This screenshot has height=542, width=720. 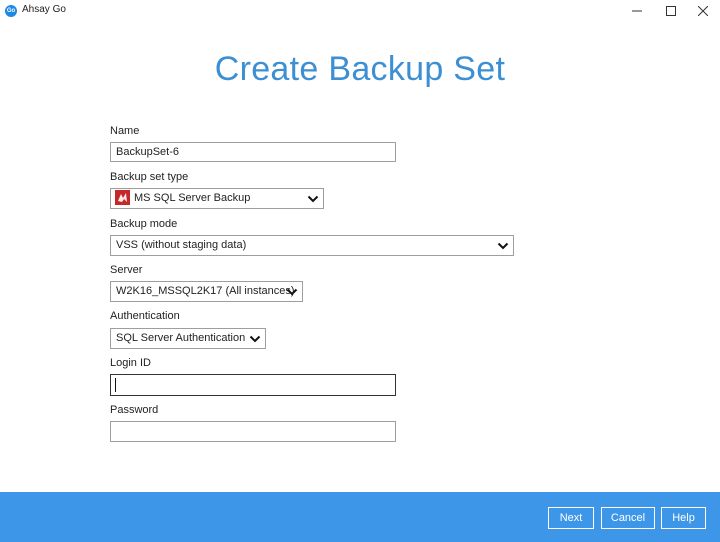 I want to click on backup-set-type-dropdown: MS SQL Server Backup, so click(x=217, y=198).